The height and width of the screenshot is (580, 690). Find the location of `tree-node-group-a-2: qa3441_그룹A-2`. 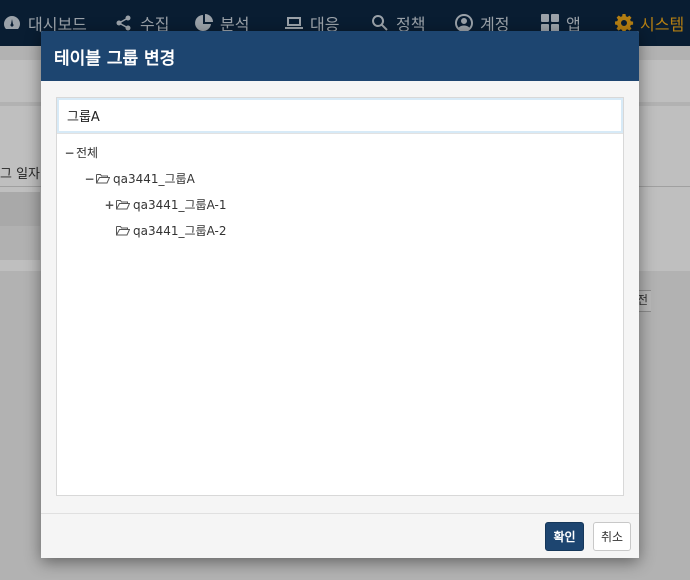

tree-node-group-a-2: qa3441_그룹A-2 is located at coordinates (171, 230).